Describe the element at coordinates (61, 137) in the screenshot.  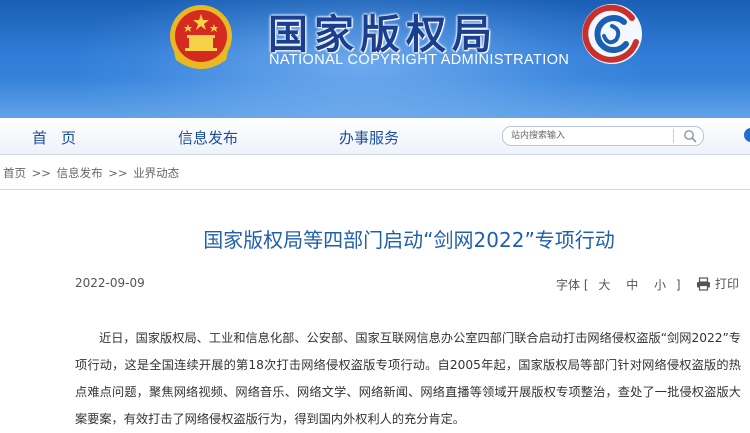
I see `nav-home: 首页` at that location.